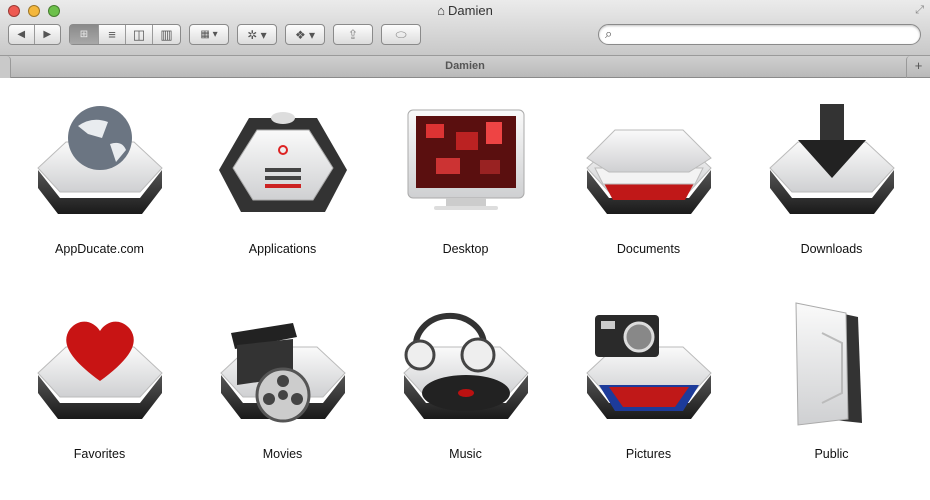 The width and height of the screenshot is (930, 500). Describe the element at coordinates (353, 34) in the screenshot. I see `share-button: ⇪` at that location.